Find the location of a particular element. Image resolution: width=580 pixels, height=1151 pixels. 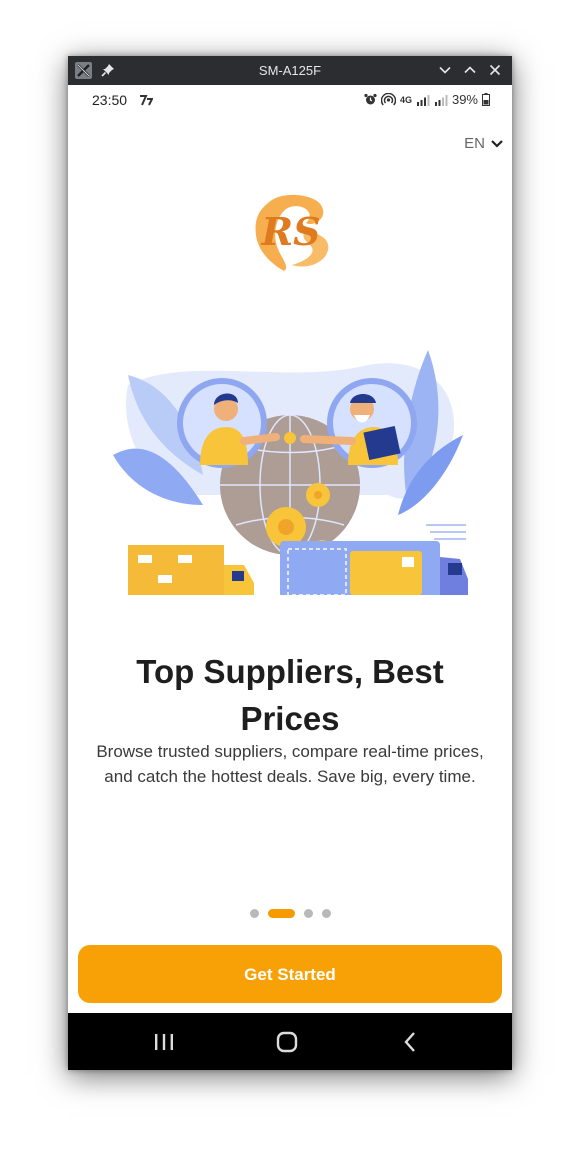

maximize-icon is located at coordinates (470, 70).